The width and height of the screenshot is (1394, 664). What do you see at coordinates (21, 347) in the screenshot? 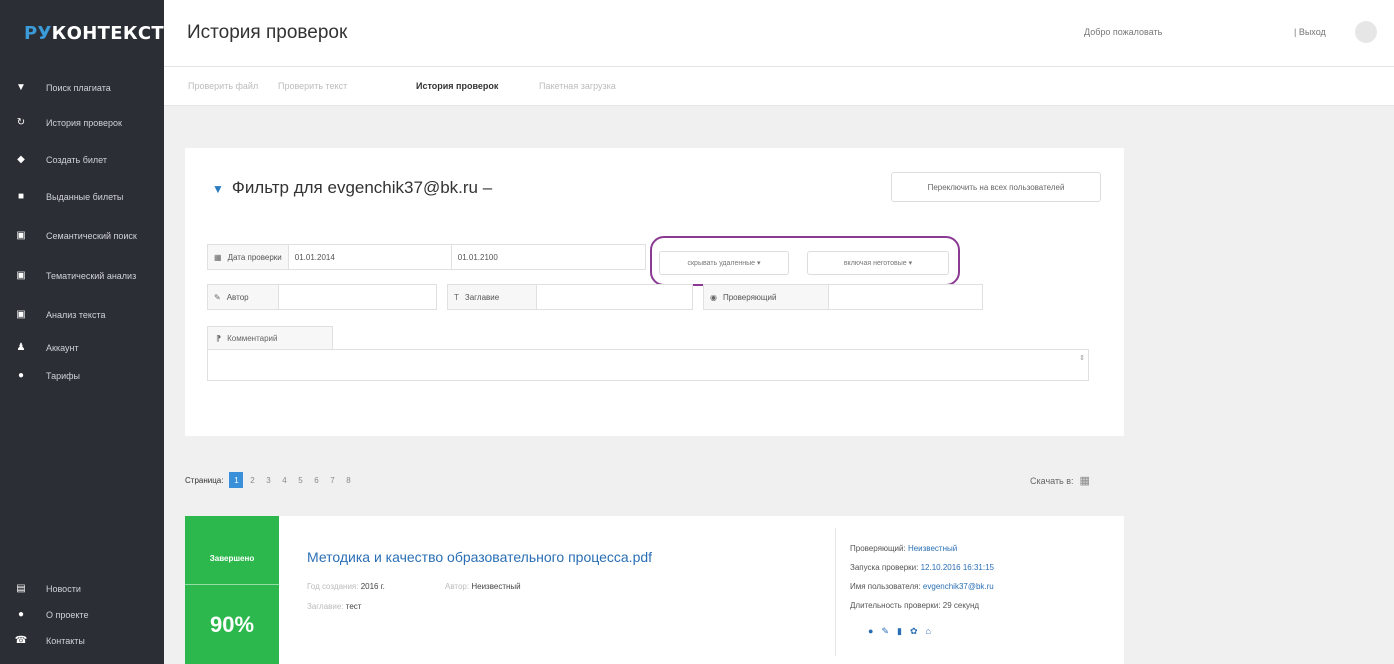
I see `user-icon: ♟` at bounding box center [21, 347].